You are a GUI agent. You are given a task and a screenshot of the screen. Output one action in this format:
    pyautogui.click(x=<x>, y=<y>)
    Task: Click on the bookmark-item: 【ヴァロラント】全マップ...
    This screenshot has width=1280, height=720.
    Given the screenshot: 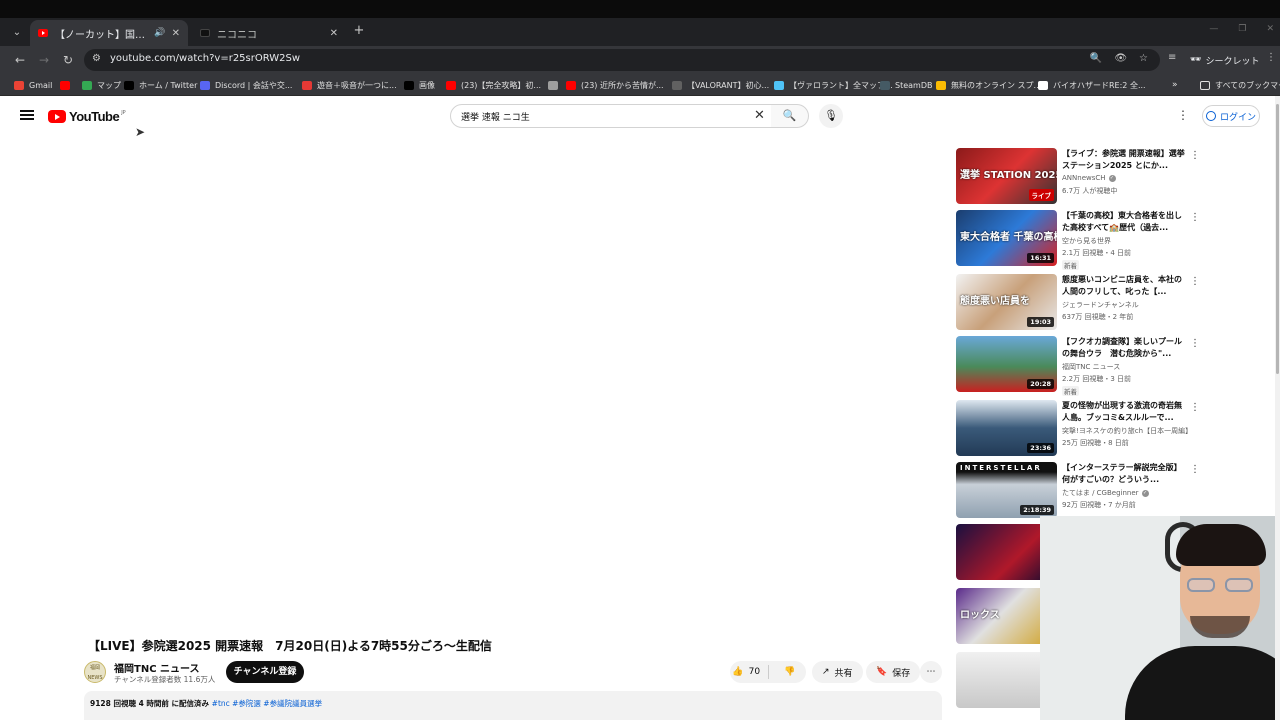 What is the action you would take?
    pyautogui.click(x=833, y=85)
    